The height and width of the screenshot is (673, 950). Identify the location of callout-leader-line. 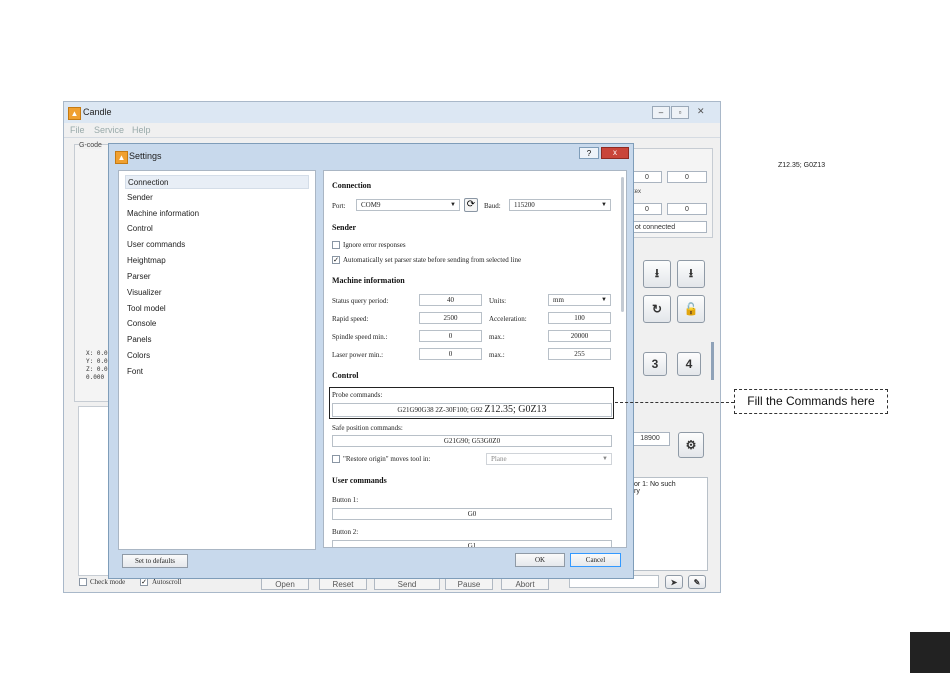
(674, 402).